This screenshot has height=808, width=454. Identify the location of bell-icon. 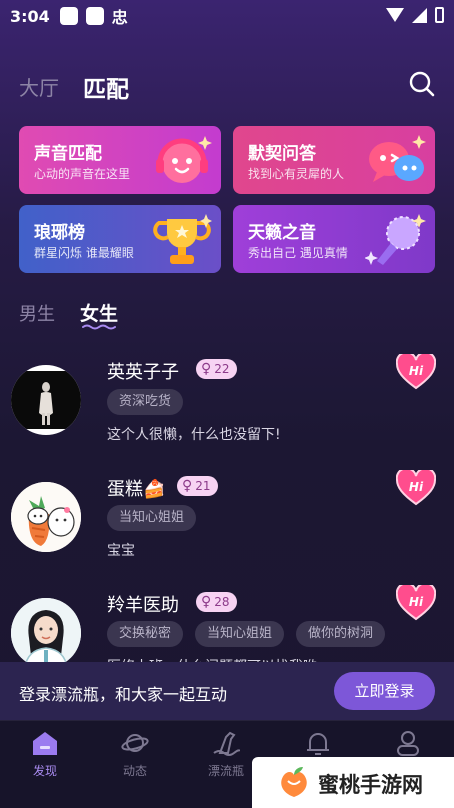
(318, 744).